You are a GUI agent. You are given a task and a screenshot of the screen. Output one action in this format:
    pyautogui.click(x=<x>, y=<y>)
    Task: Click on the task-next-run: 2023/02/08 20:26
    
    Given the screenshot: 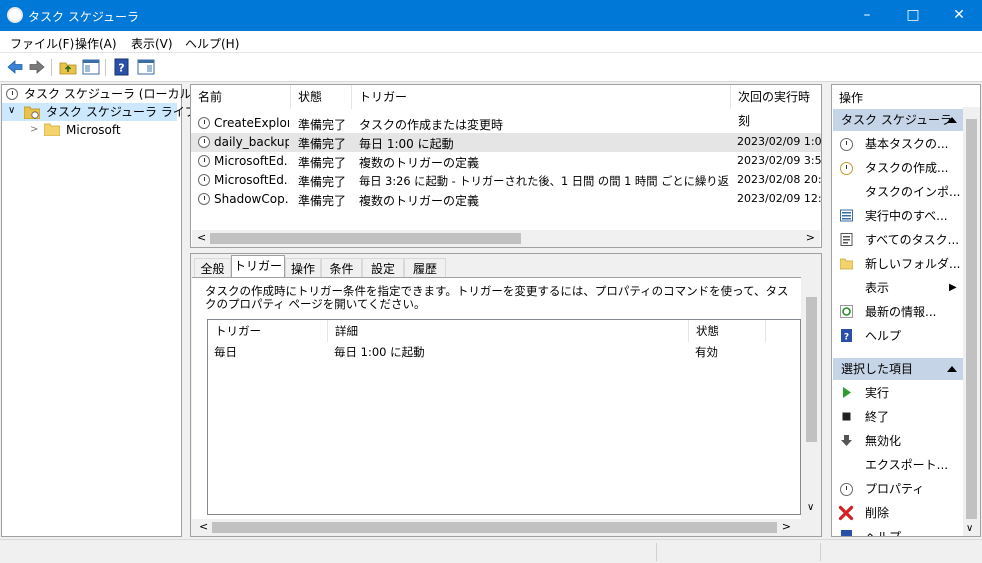 What is the action you would take?
    pyautogui.click(x=779, y=179)
    